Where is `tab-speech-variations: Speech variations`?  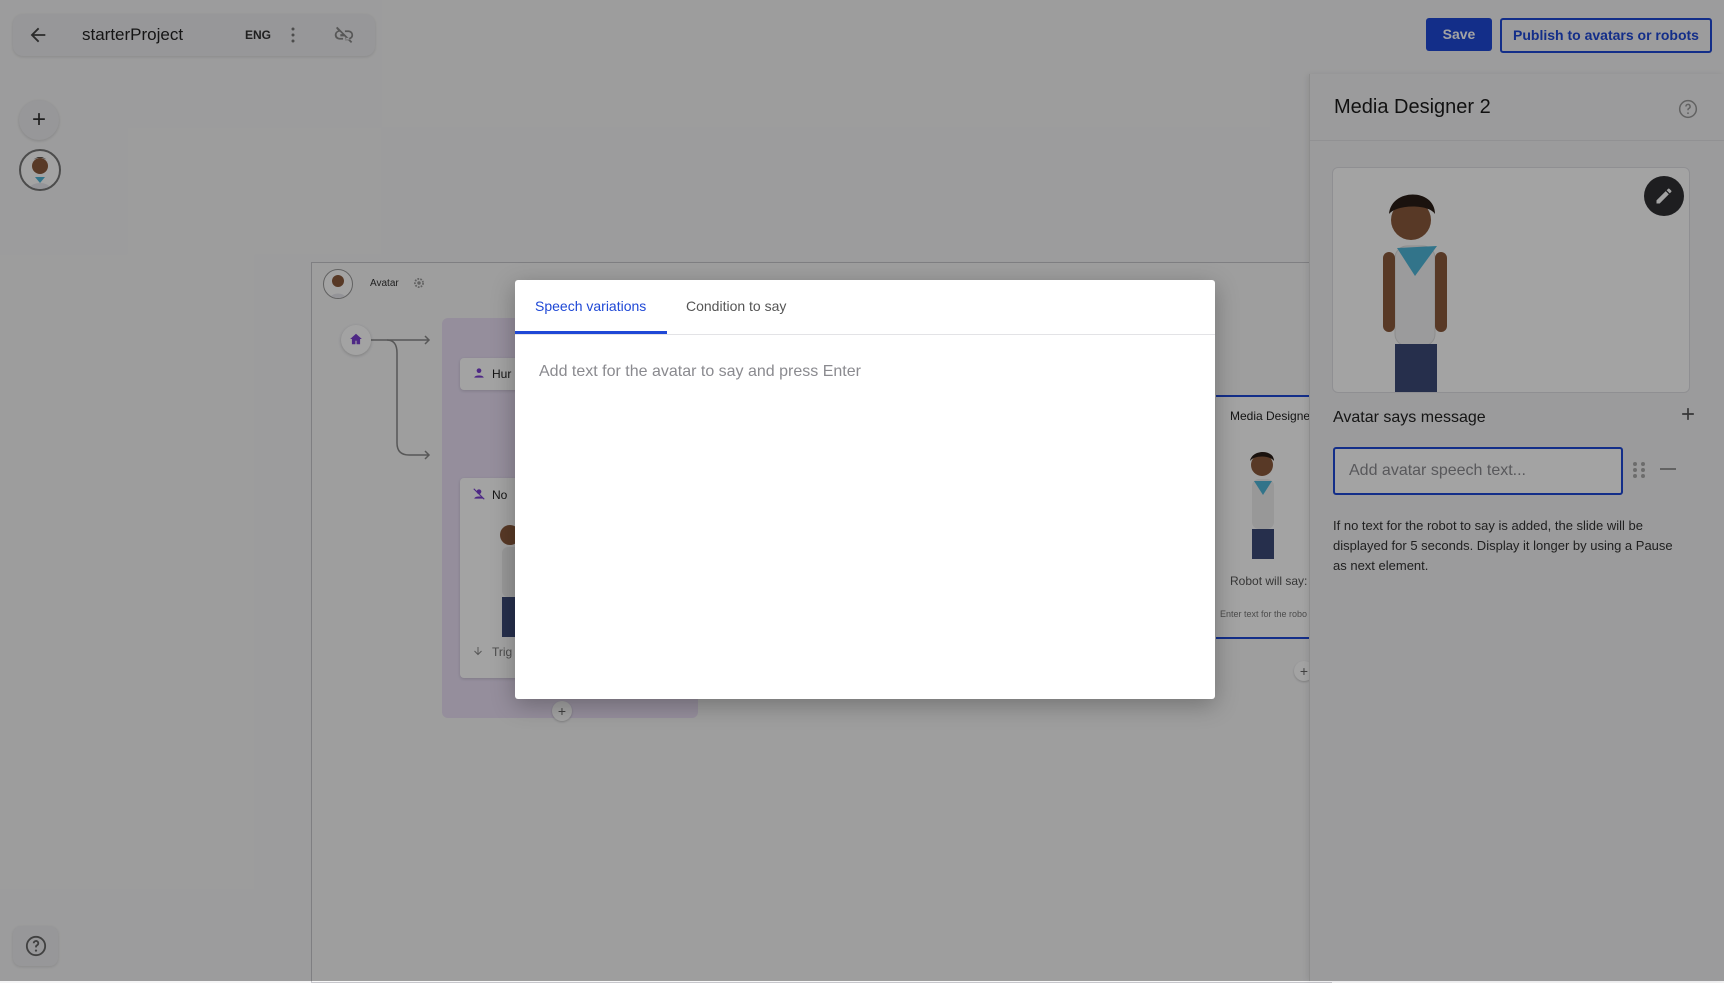 tab-speech-variations: Speech variations is located at coordinates (590, 306).